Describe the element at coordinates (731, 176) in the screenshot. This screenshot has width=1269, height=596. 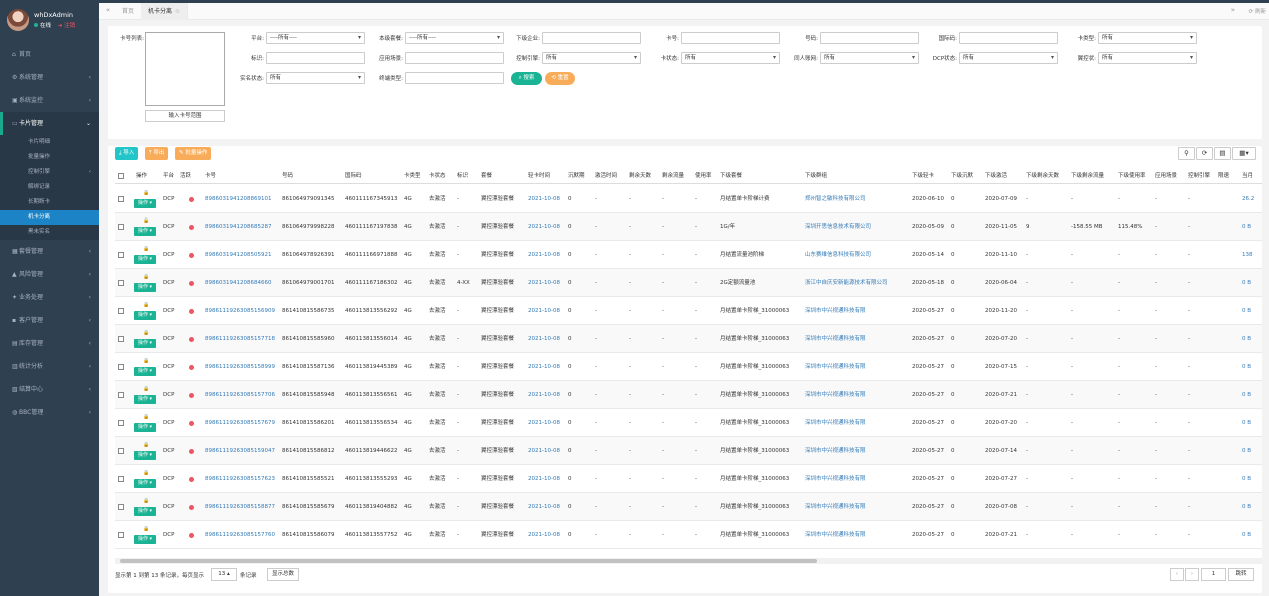
I see `column-header: 下级套餐` at that location.